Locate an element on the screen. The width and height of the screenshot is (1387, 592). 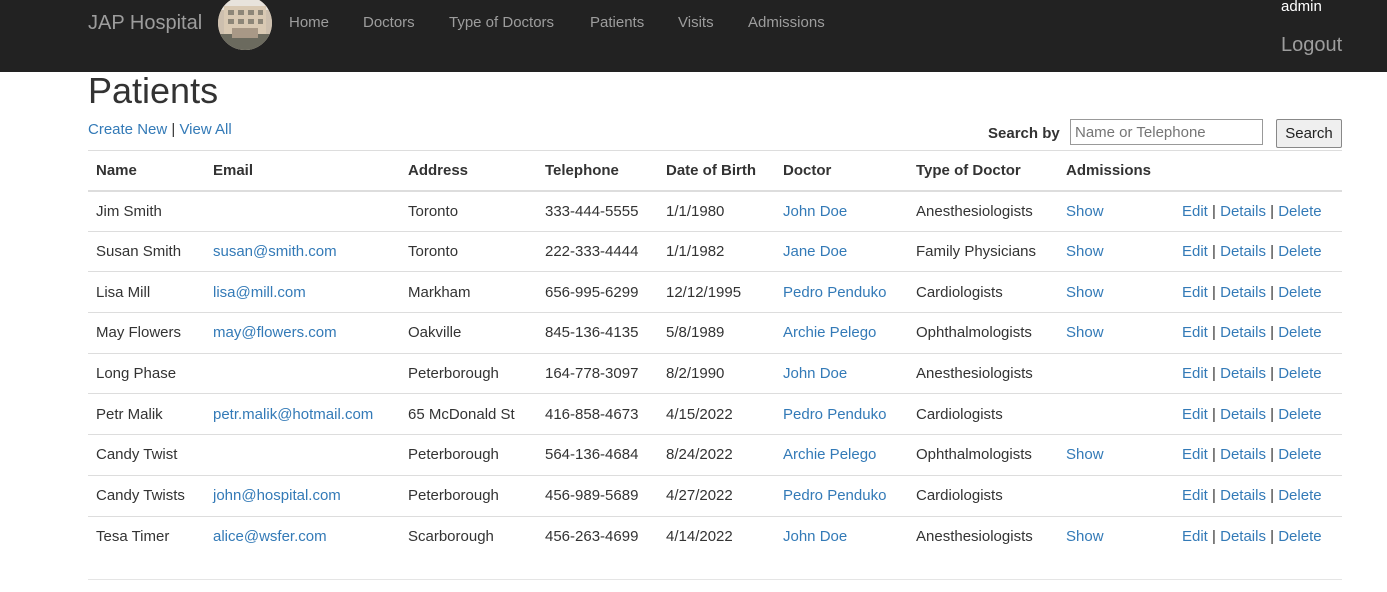
nav-patients: Patients is located at coordinates (617, 22).